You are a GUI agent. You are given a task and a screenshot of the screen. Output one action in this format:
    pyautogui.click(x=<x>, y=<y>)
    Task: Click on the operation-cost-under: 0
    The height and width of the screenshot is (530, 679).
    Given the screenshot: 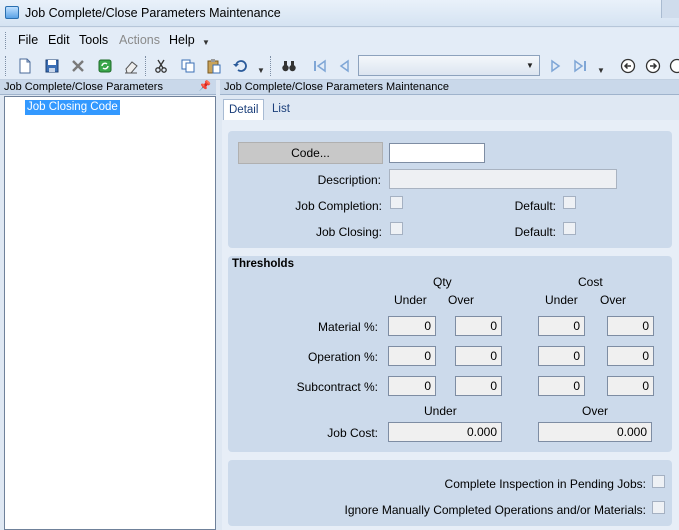 What is the action you would take?
    pyautogui.click(x=561, y=356)
    